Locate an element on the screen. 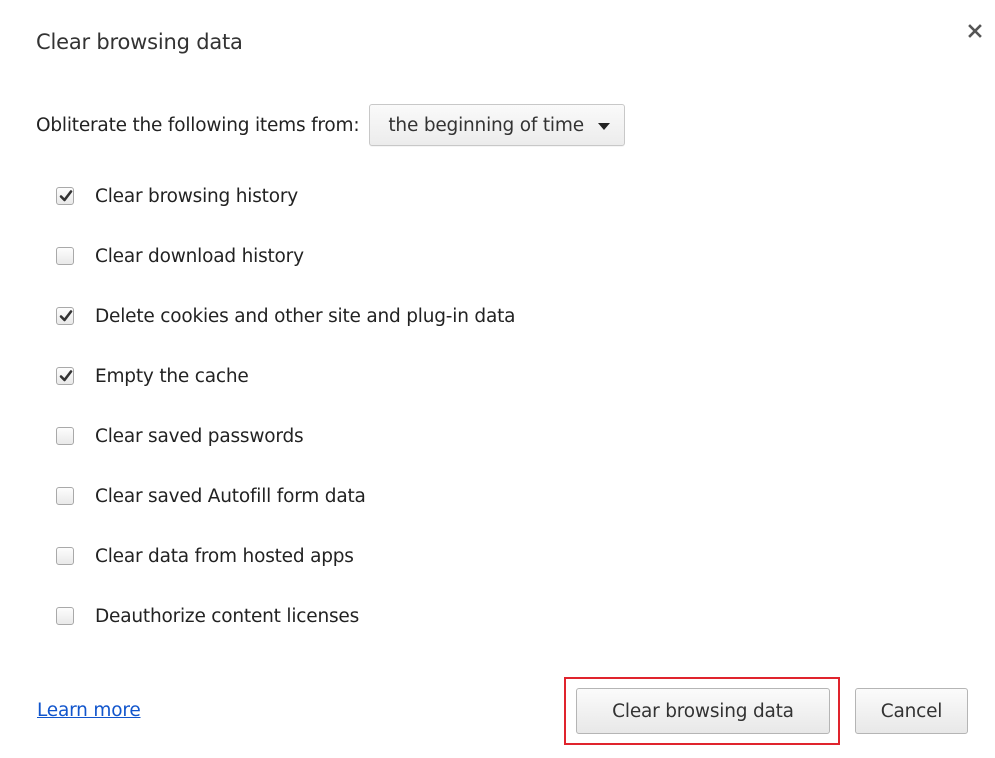 This screenshot has width=995, height=758. time-range-select: the beginning of time is located at coordinates (497, 125).